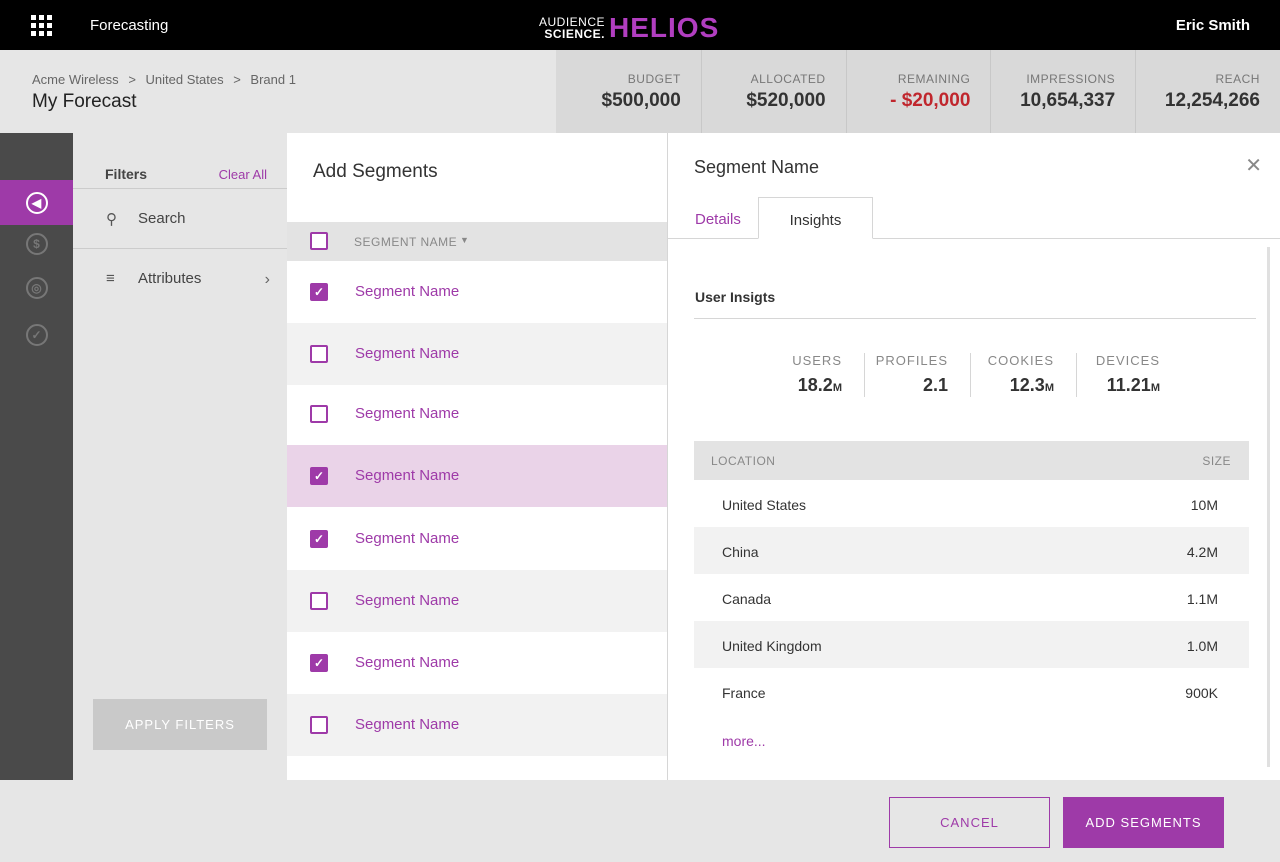 Image resolution: width=1280 pixels, height=862 pixels. Describe the element at coordinates (319, 241) in the screenshot. I see `select-all-checkbox` at that location.